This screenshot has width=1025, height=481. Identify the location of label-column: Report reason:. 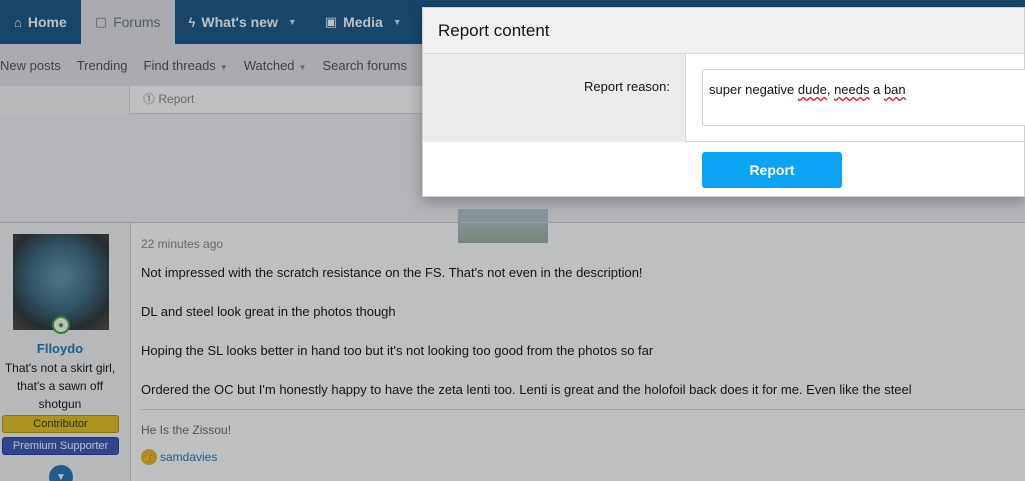
(554, 98).